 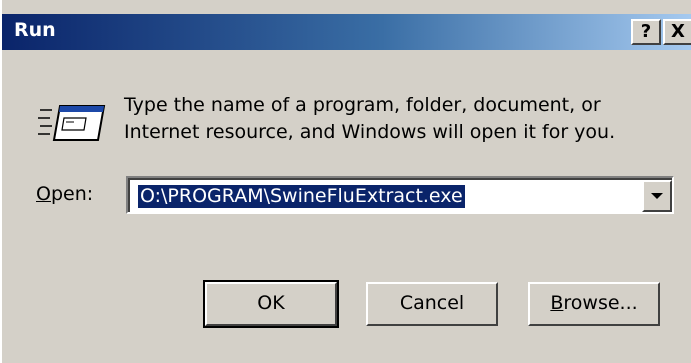 What do you see at coordinates (43, 194) in the screenshot?
I see `open-label-accel: O` at bounding box center [43, 194].